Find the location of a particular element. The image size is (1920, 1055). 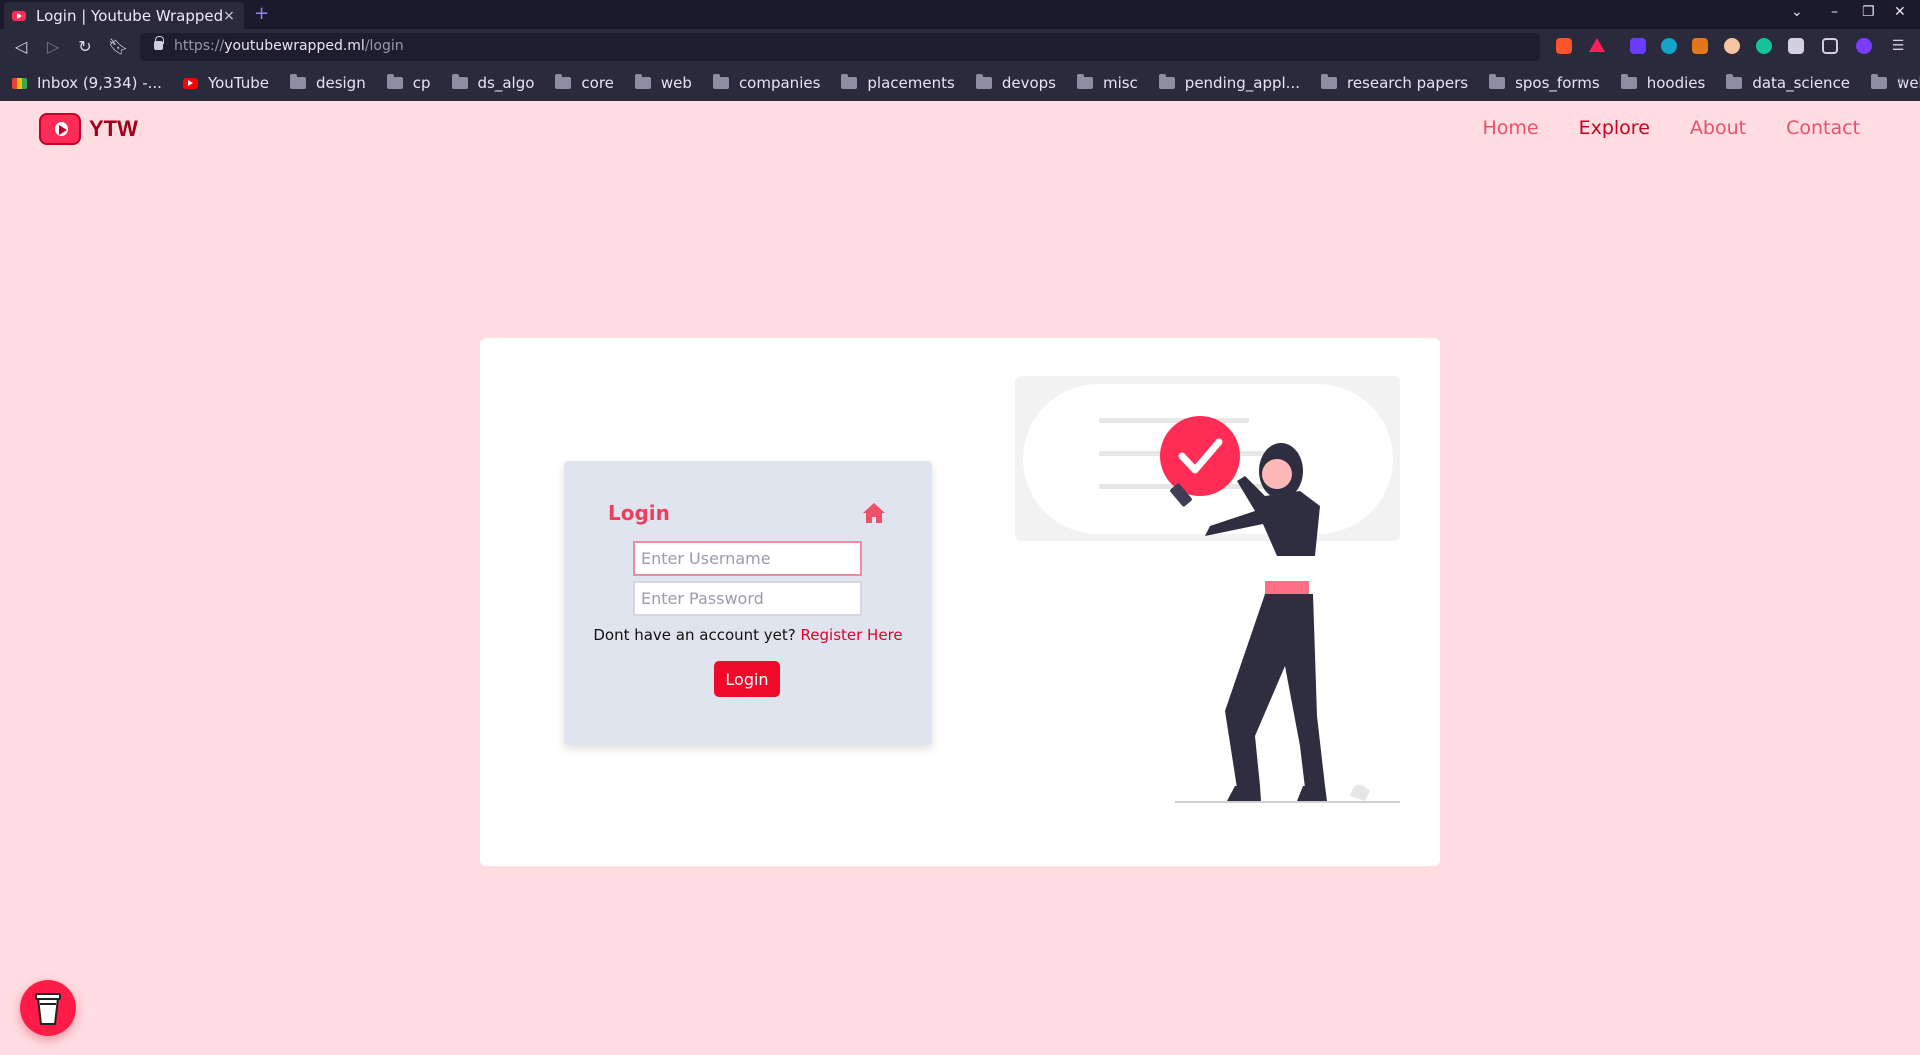

bookmark-item: hoodies is located at coordinates (1663, 83).